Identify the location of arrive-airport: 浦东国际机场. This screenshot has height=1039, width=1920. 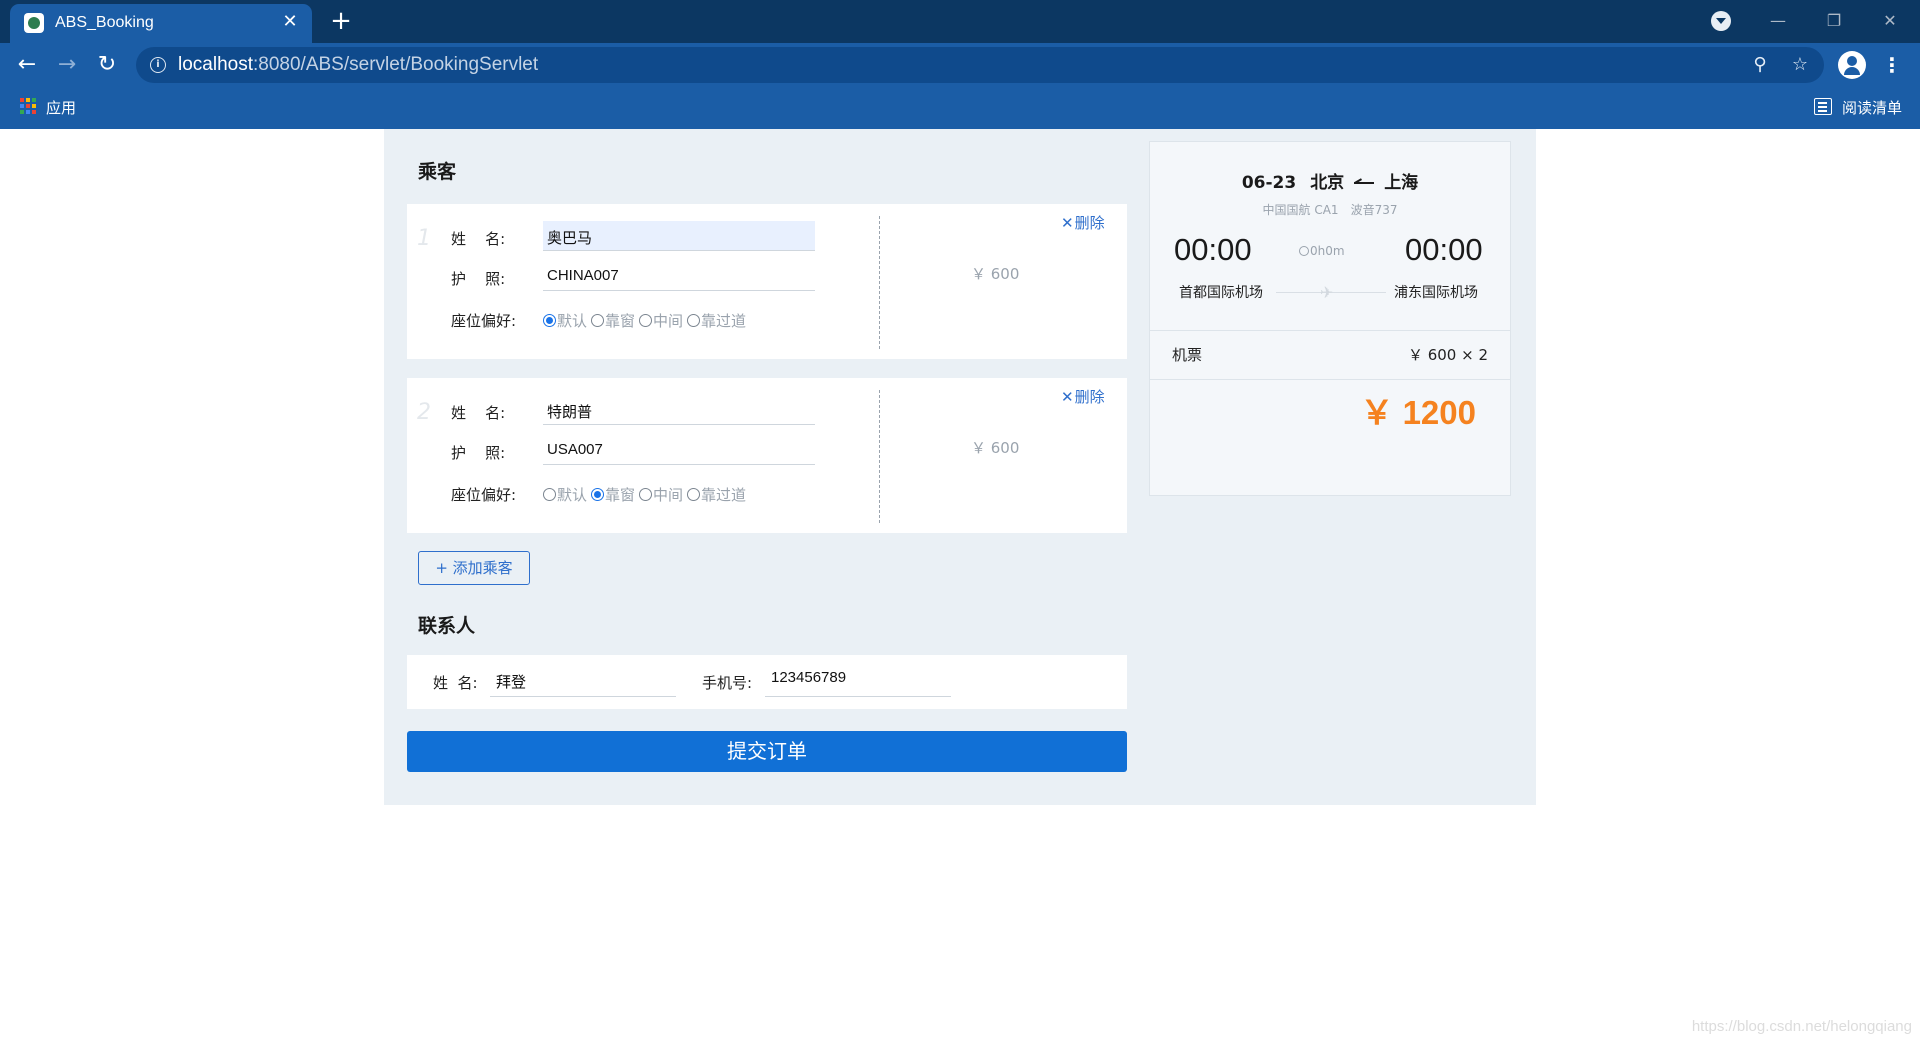
(1436, 293).